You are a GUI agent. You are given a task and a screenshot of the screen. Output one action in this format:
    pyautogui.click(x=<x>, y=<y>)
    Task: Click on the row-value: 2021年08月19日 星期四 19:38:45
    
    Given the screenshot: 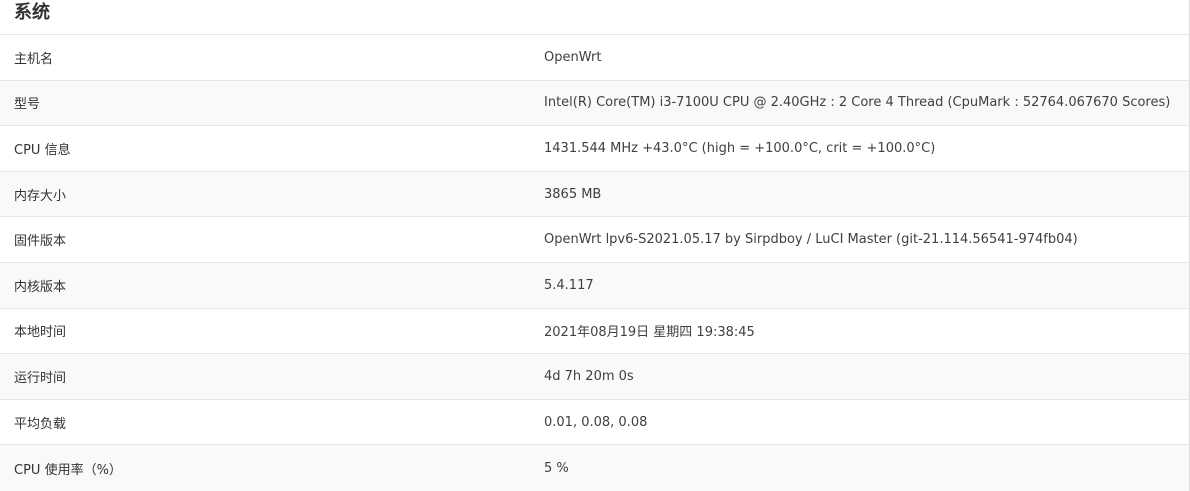 What is the action you would take?
    pyautogui.click(x=649, y=333)
    